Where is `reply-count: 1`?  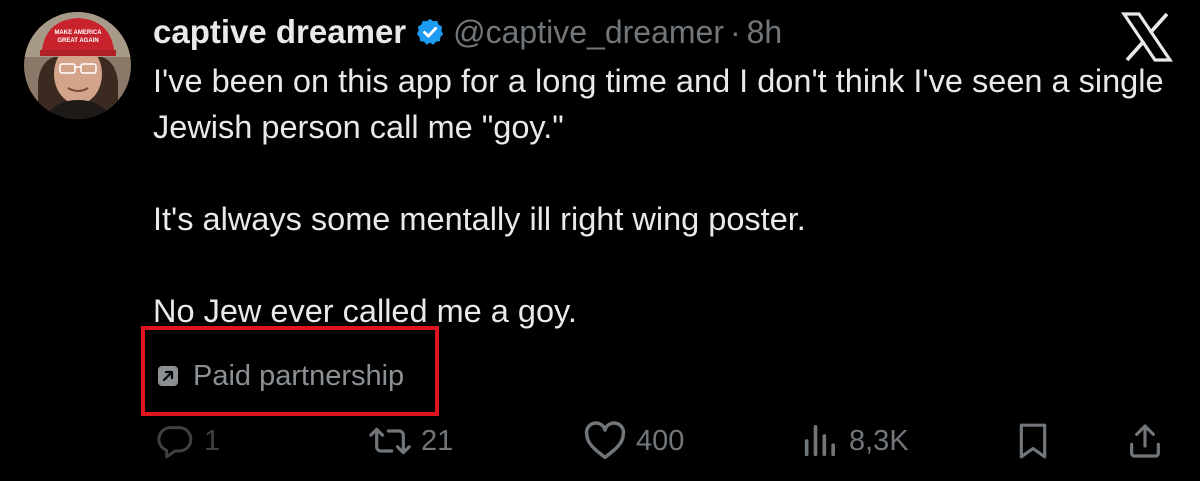 reply-count: 1 is located at coordinates (212, 440).